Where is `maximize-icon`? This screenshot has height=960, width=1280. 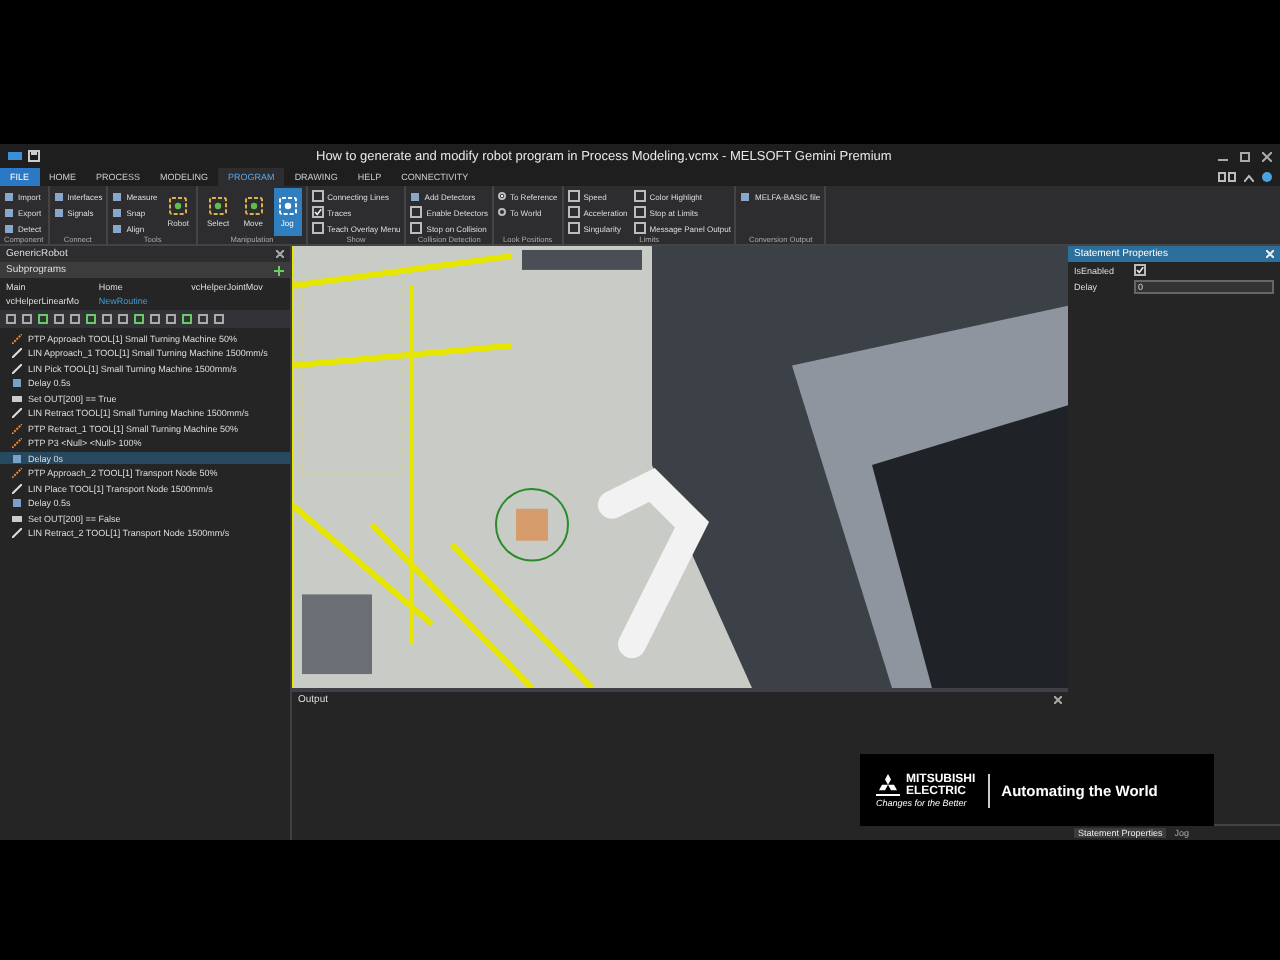 maximize-icon is located at coordinates (1245, 156).